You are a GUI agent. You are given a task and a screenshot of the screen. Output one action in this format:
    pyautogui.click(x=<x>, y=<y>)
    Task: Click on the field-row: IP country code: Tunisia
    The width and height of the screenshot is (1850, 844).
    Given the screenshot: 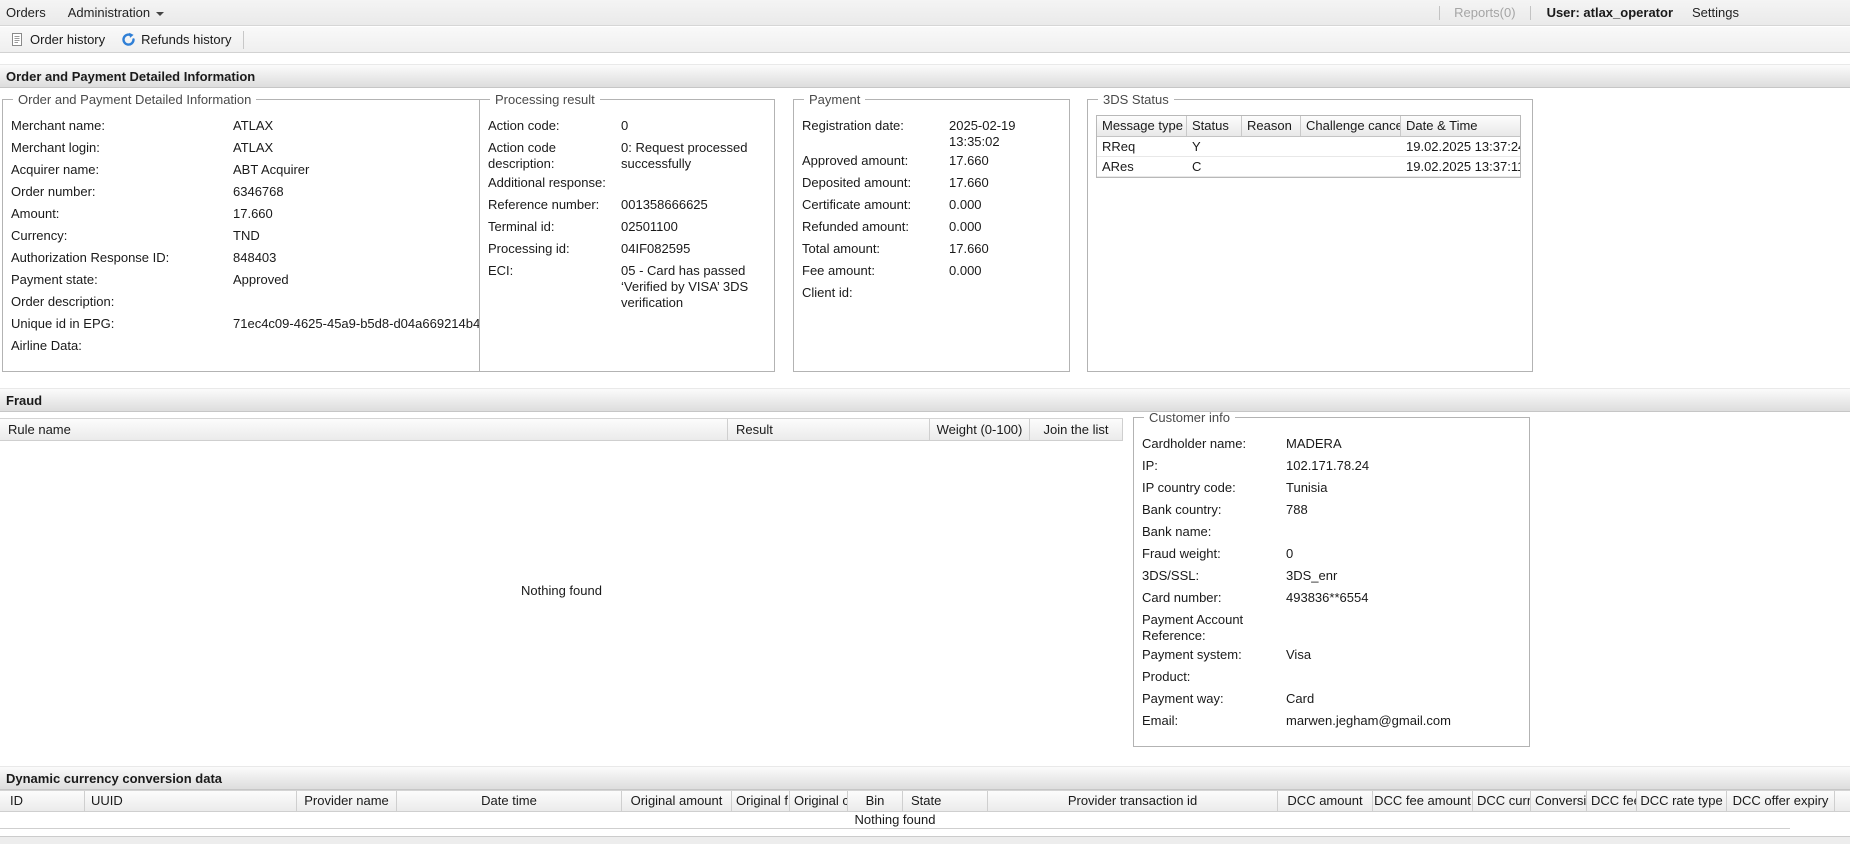 What is the action you would take?
    pyautogui.click(x=1331, y=488)
    